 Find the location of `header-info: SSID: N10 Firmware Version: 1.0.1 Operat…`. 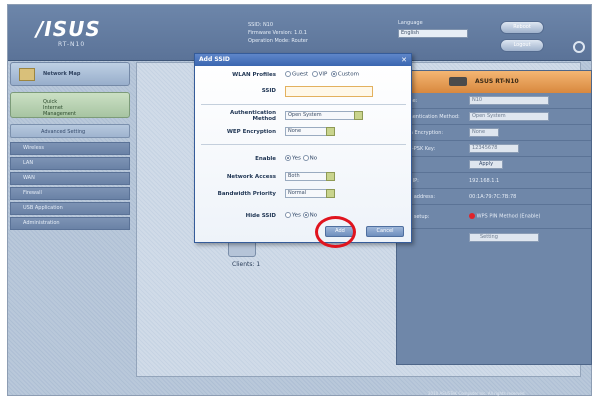

header-info: SSID: N10 Firmware Version: 1.0.1 Operat… is located at coordinates (278, 33).